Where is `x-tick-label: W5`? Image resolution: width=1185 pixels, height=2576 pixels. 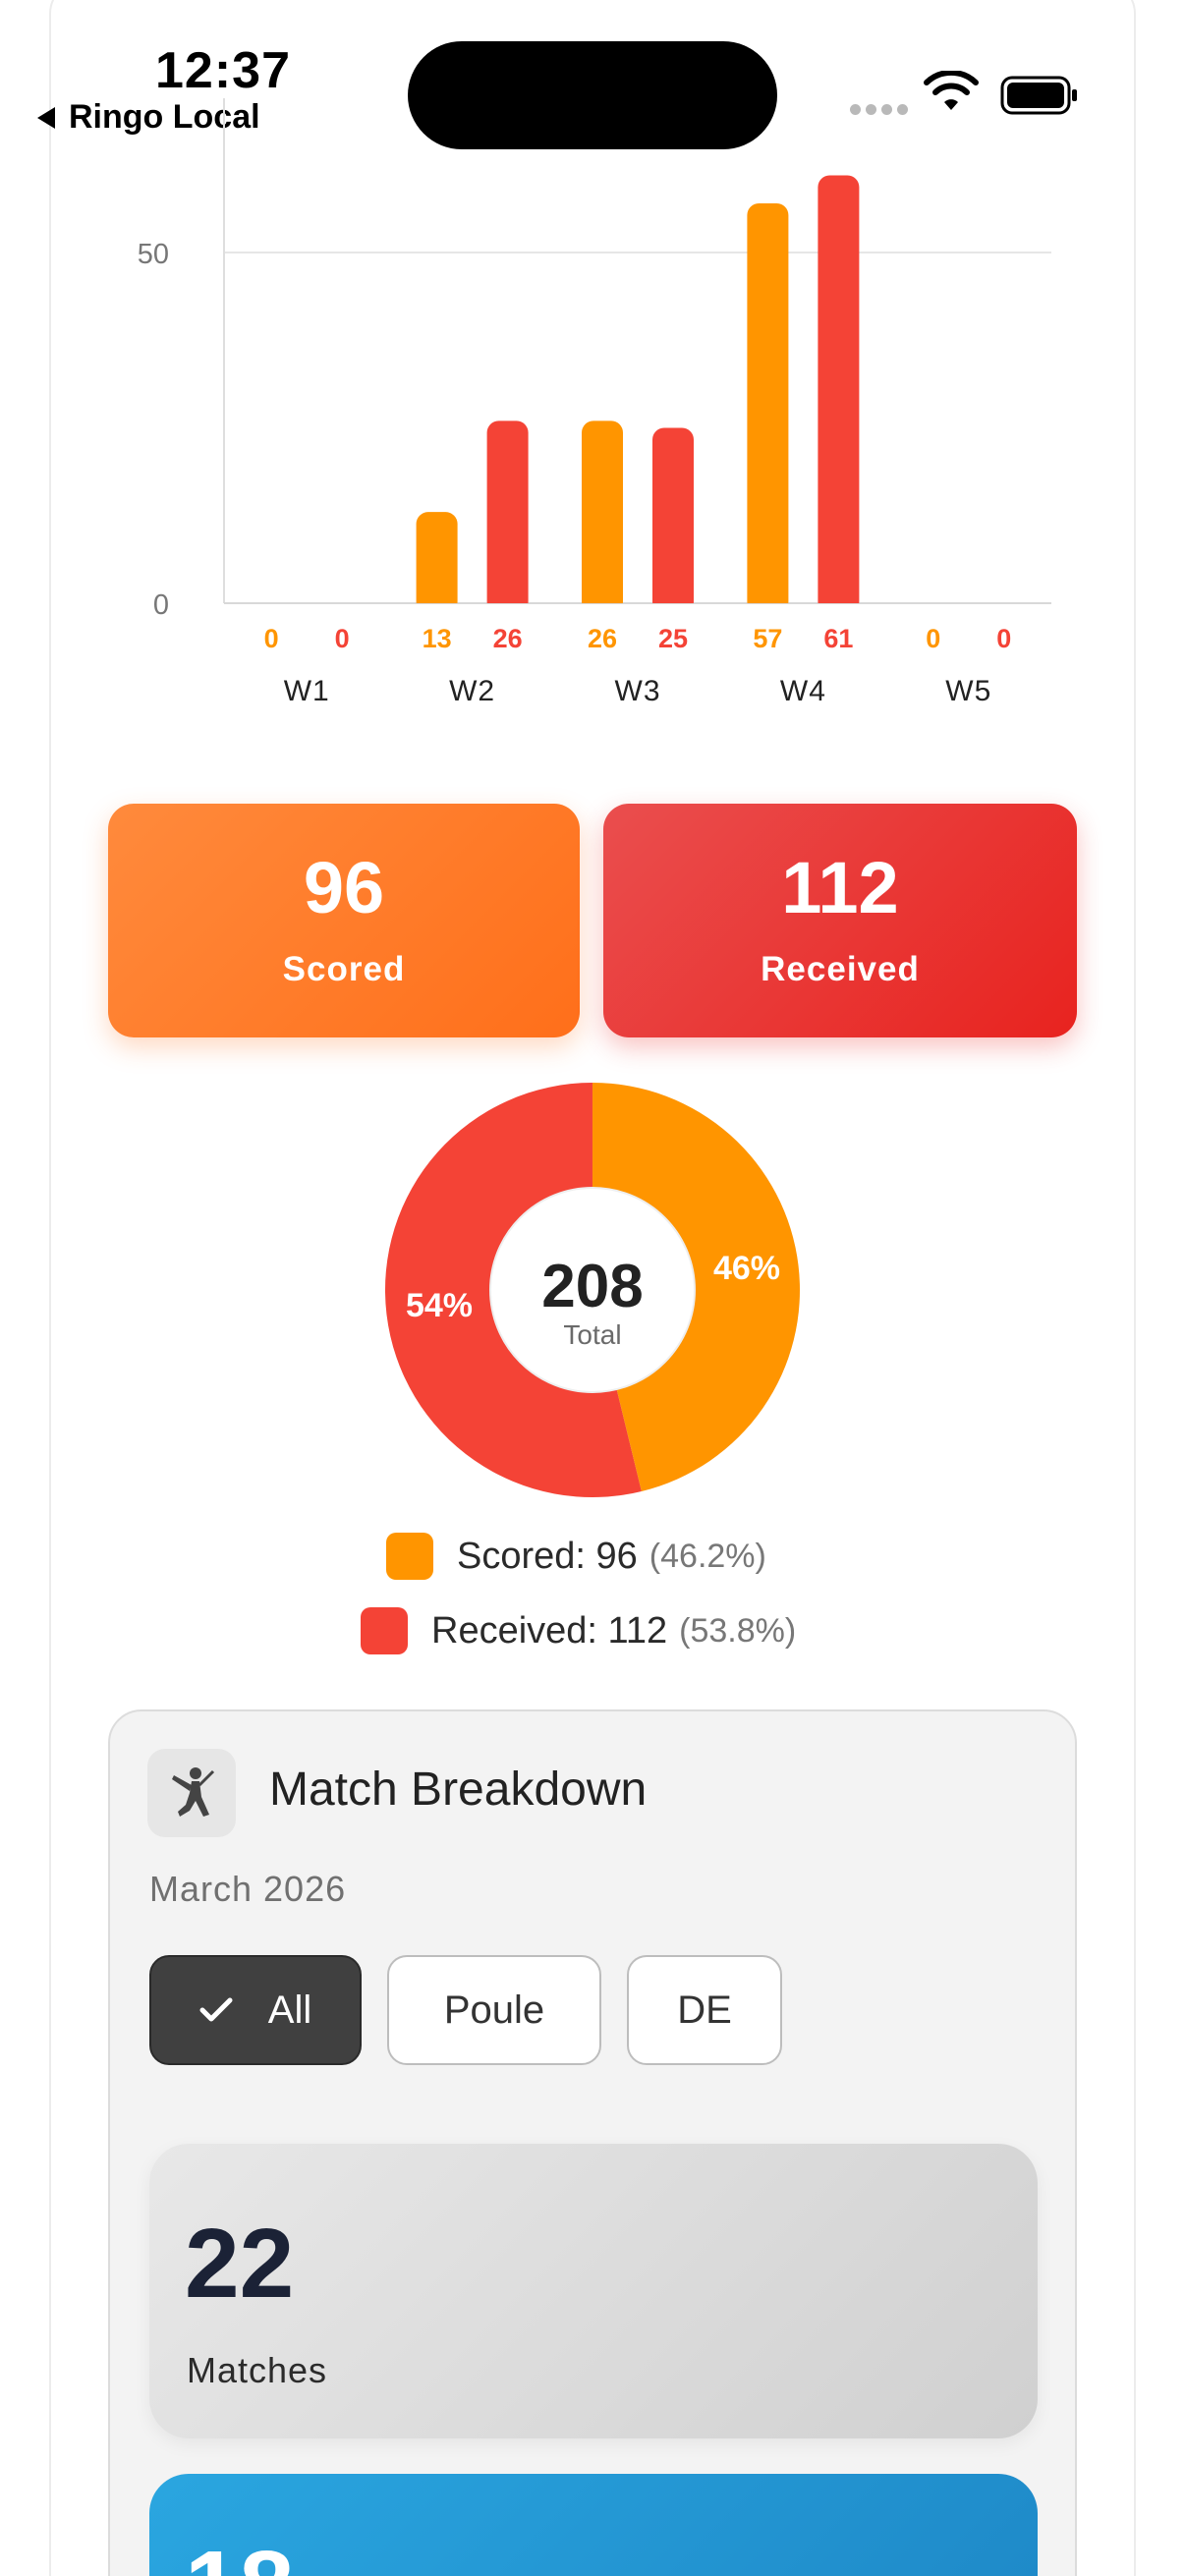
x-tick-label: W5 is located at coordinates (968, 691).